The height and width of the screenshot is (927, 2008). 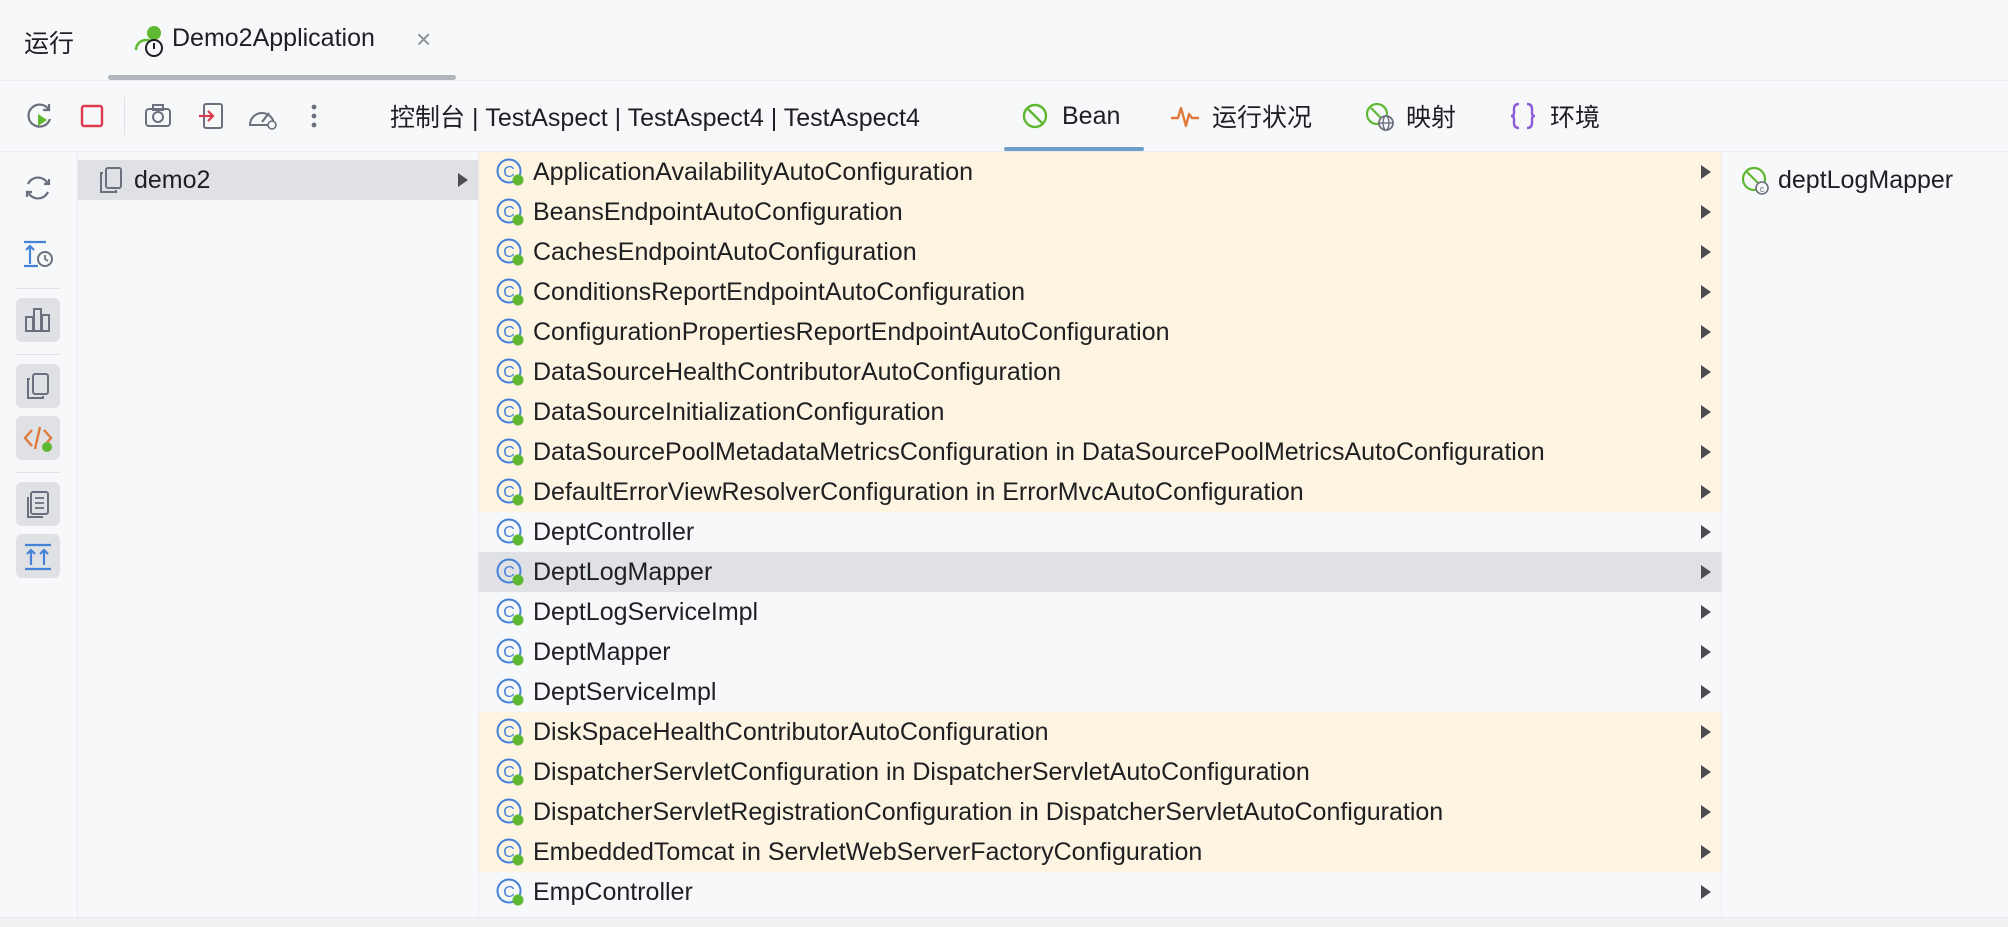 What do you see at coordinates (1575, 118) in the screenshot?
I see `tab-environment-label: 环境` at bounding box center [1575, 118].